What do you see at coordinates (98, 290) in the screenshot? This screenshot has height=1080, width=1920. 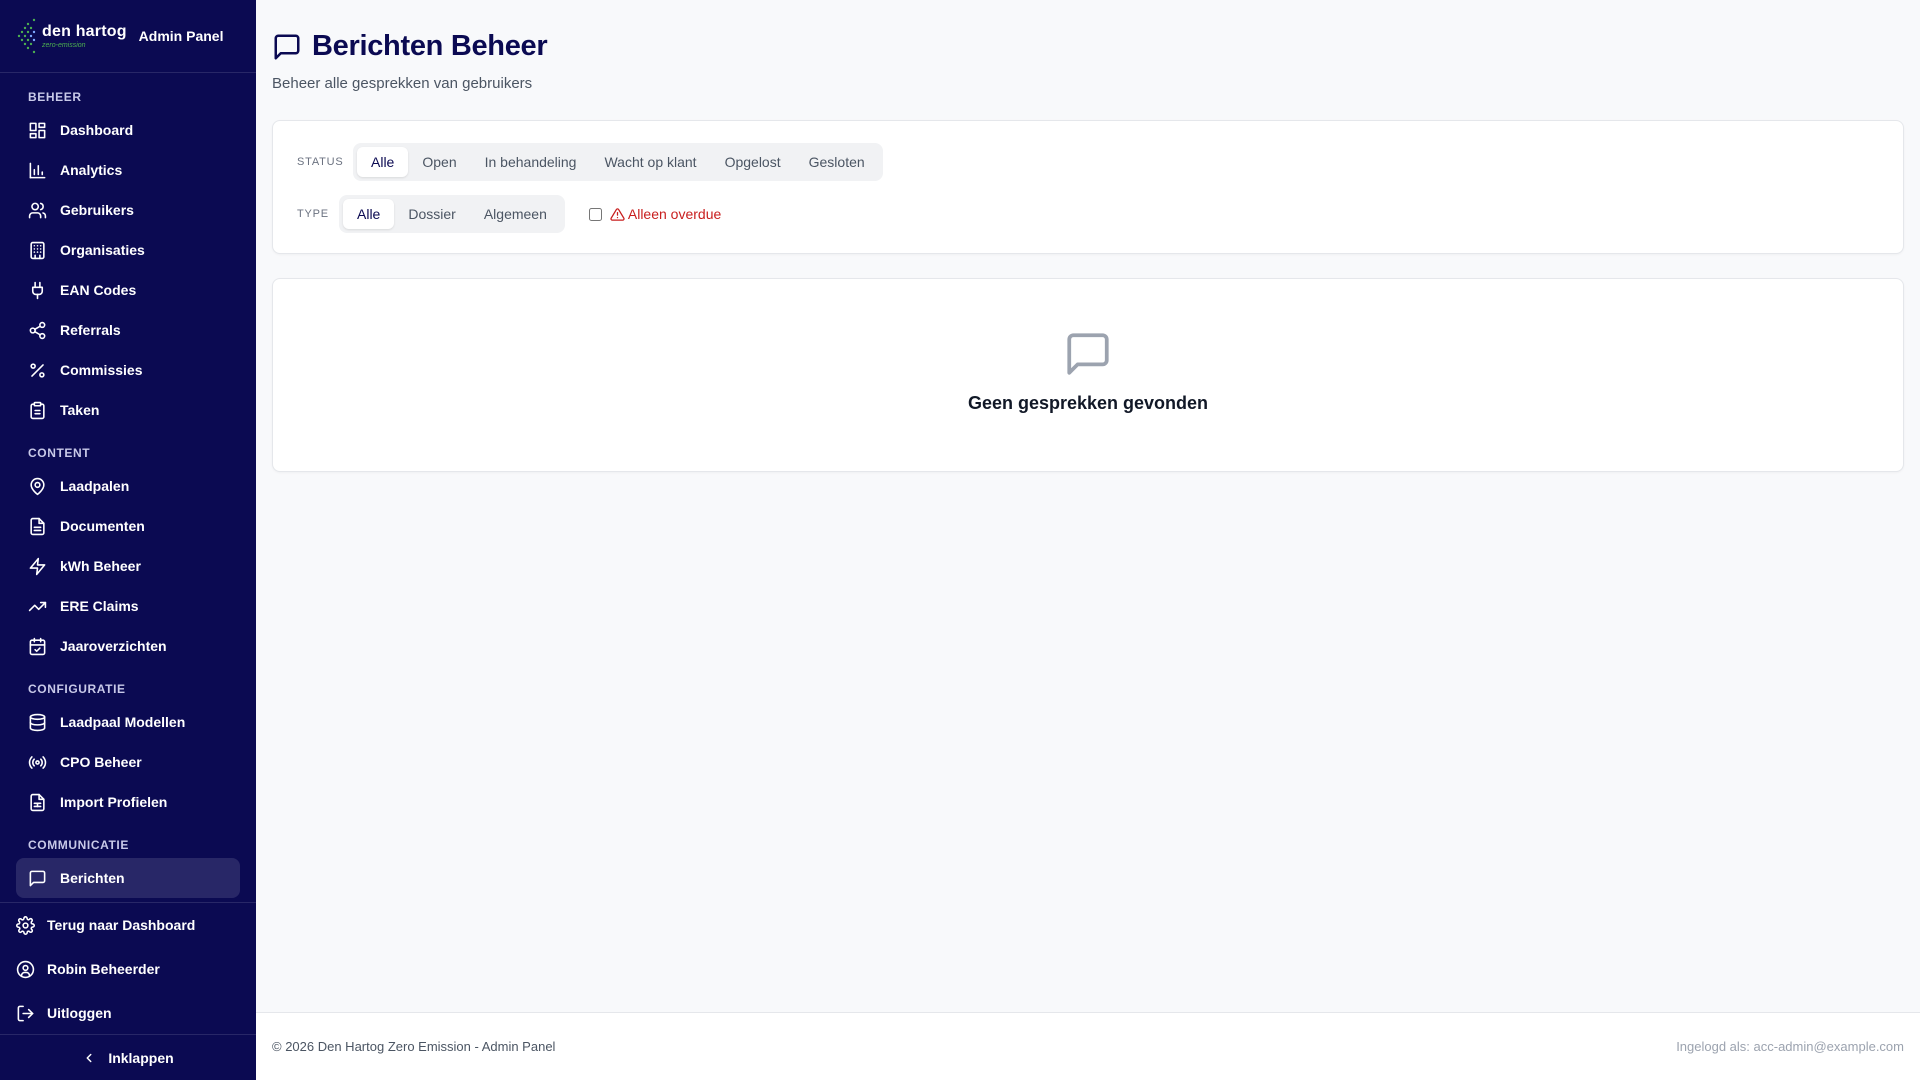 I see `sidebar-item-label: EAN Codes` at bounding box center [98, 290].